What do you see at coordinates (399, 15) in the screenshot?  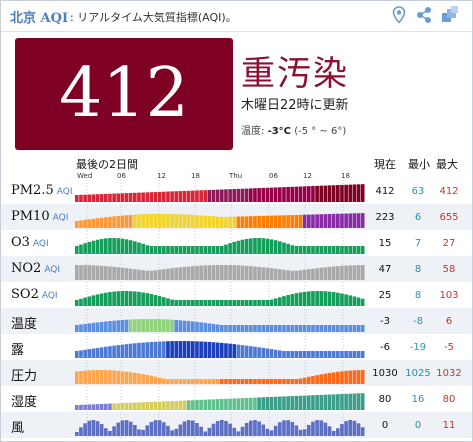 I see `map-pin-icon` at bounding box center [399, 15].